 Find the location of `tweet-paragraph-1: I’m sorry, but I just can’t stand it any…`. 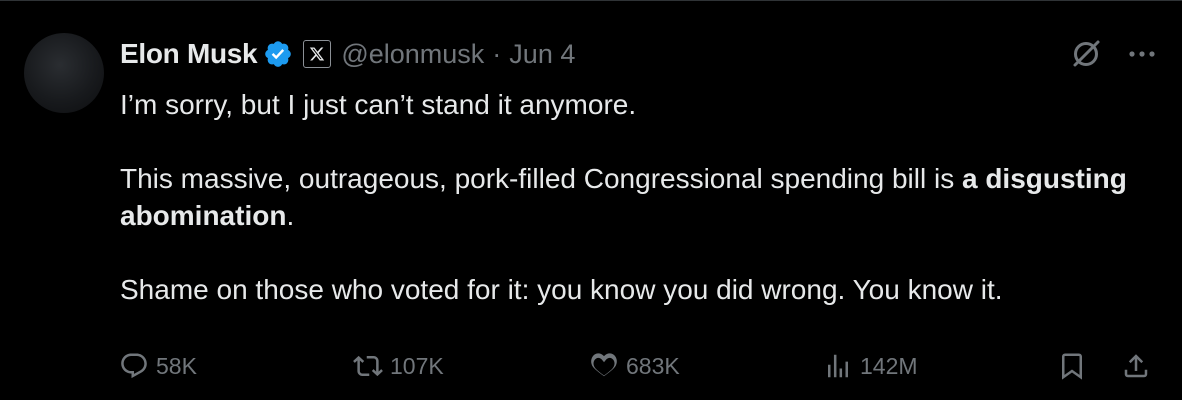

tweet-paragraph-1: I’m sorry, but I just can’t stand it any… is located at coordinates (378, 104).